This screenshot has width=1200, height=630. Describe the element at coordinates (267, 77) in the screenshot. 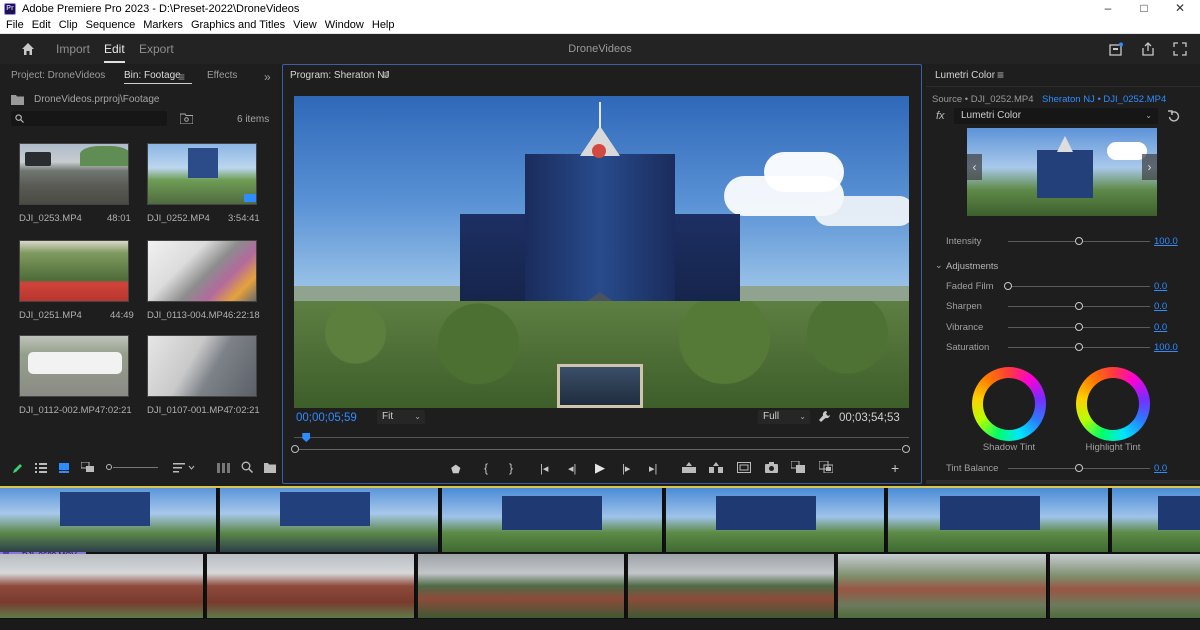

I see `panel-overflow-icon: »` at that location.